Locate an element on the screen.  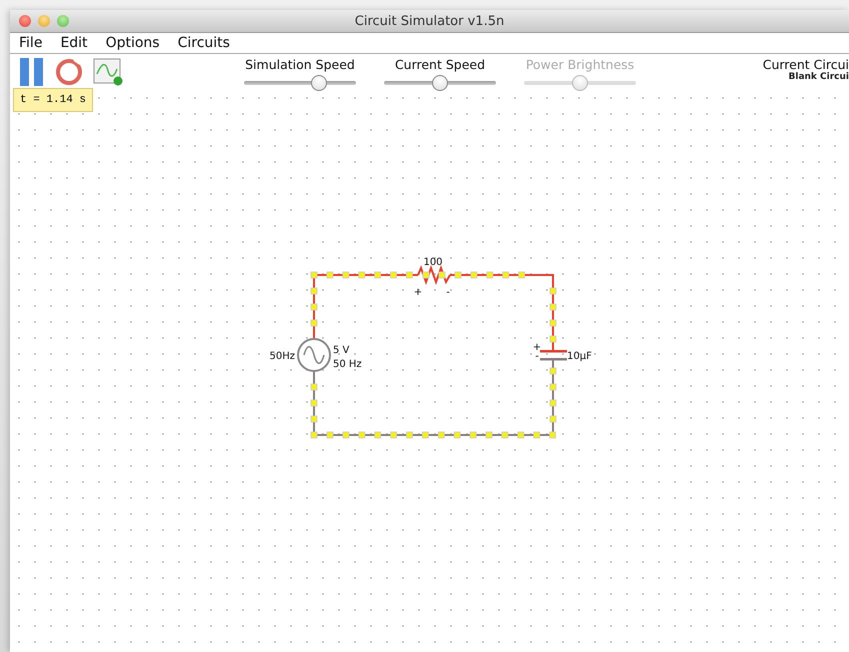
menu-item: Options is located at coordinates (132, 43).